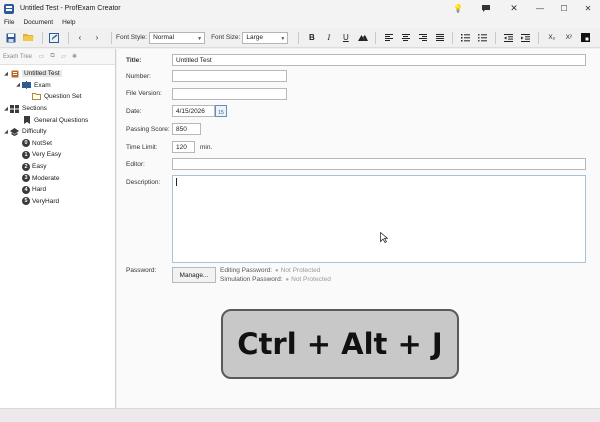 This screenshot has width=600, height=422. Describe the element at coordinates (405, 38) in the screenshot. I see `align-center-icon` at that location.